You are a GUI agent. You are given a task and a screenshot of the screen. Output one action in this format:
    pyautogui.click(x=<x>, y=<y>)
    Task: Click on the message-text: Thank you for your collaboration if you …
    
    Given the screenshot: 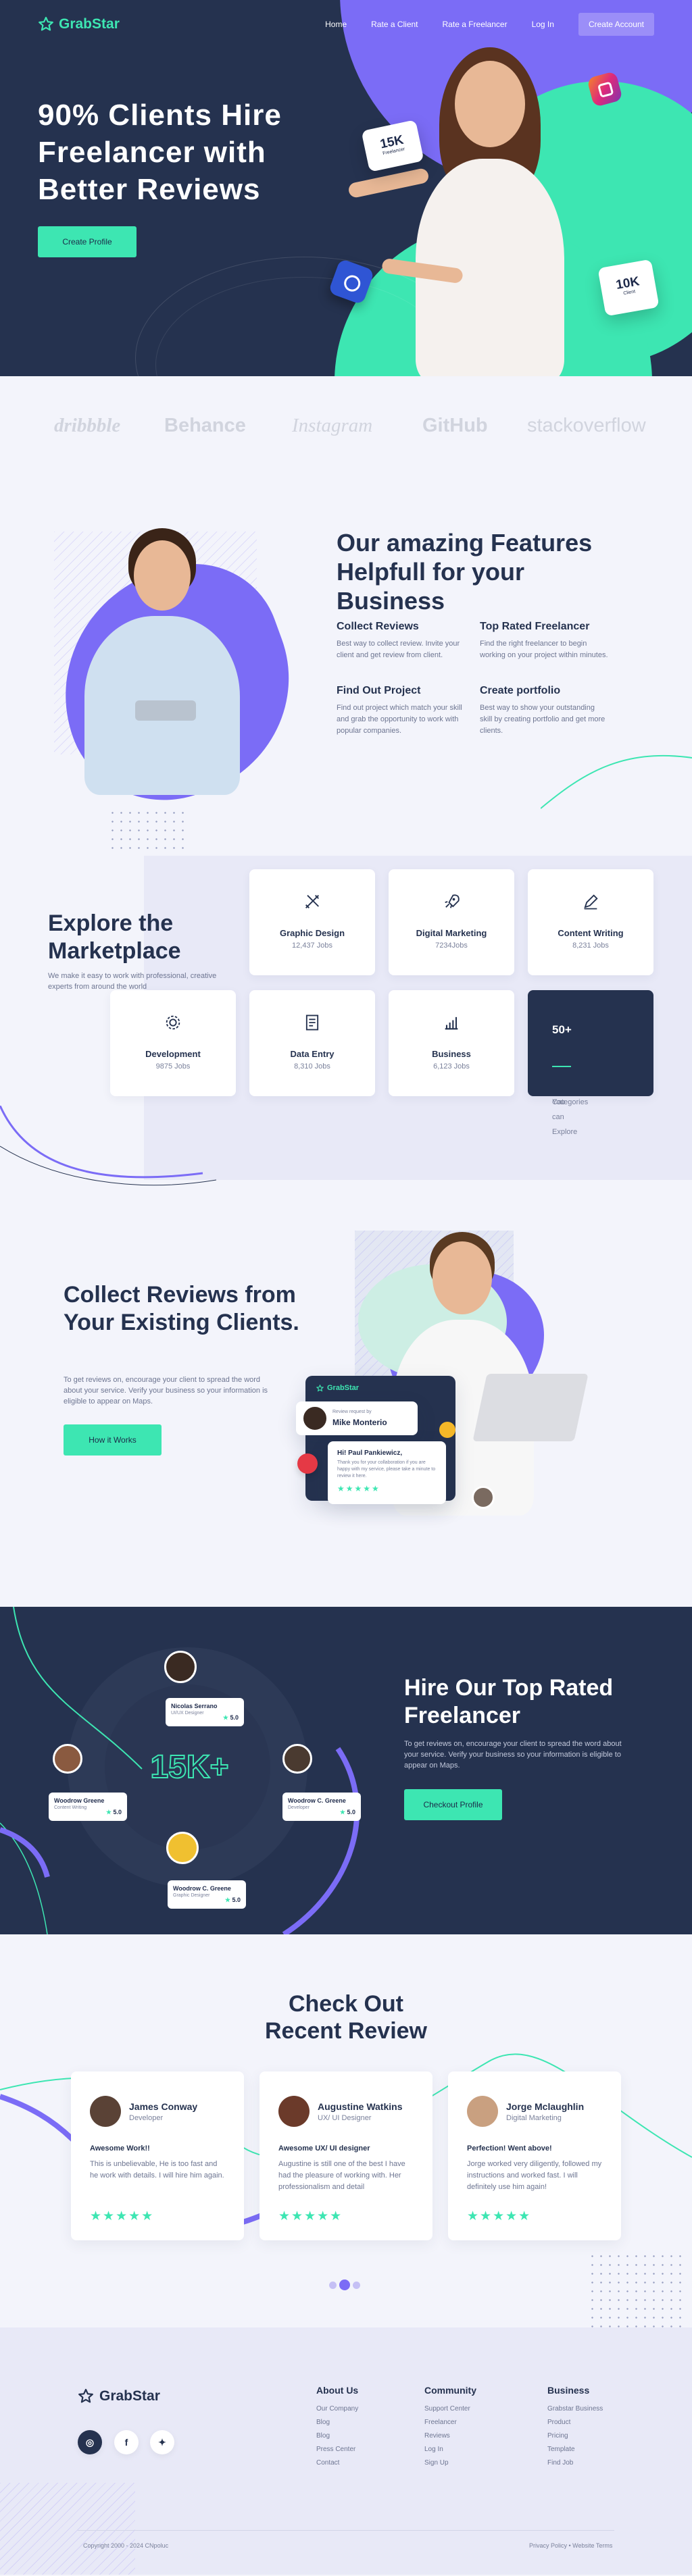 What is the action you would take?
    pyautogui.click(x=386, y=1469)
    